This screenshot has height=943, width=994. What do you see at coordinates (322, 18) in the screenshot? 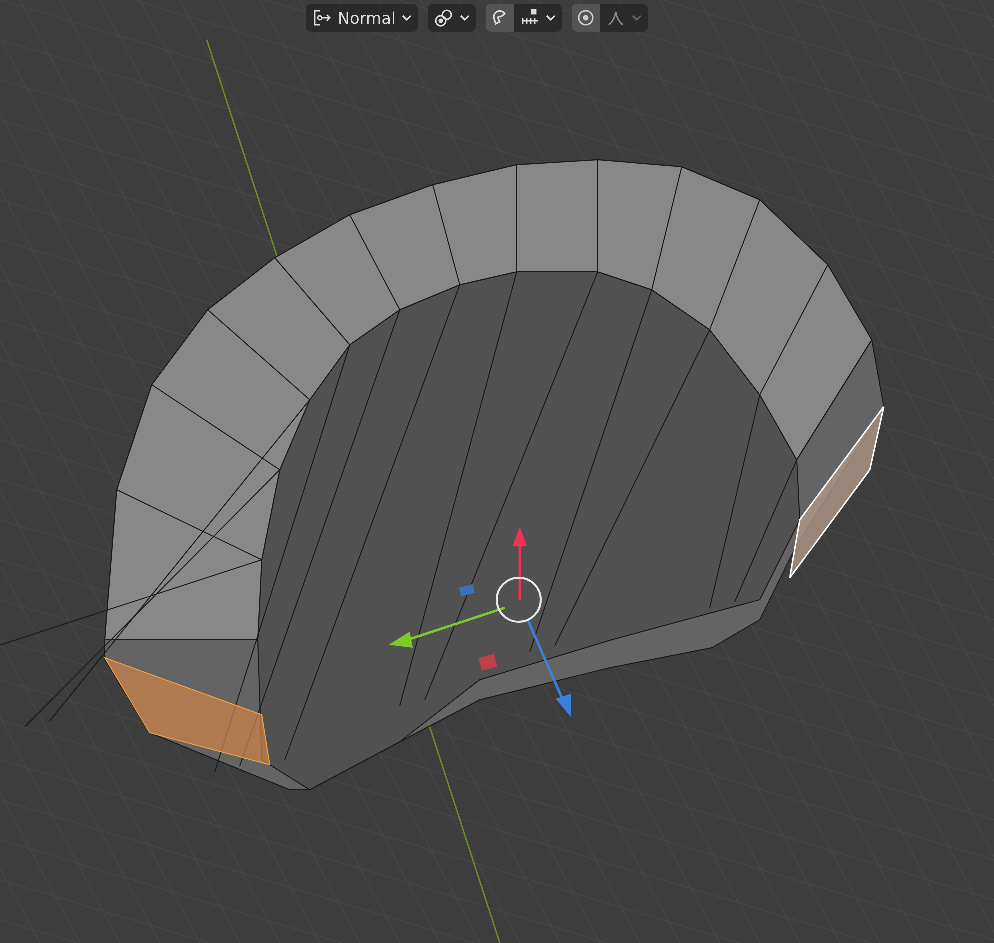
I see `transform-orientation-icon` at bounding box center [322, 18].